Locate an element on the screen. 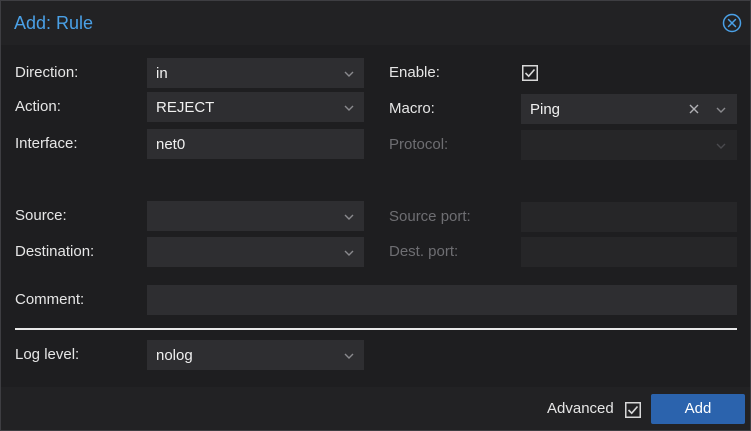 The image size is (751, 431). enable-label: Enable: is located at coordinates (414, 72).